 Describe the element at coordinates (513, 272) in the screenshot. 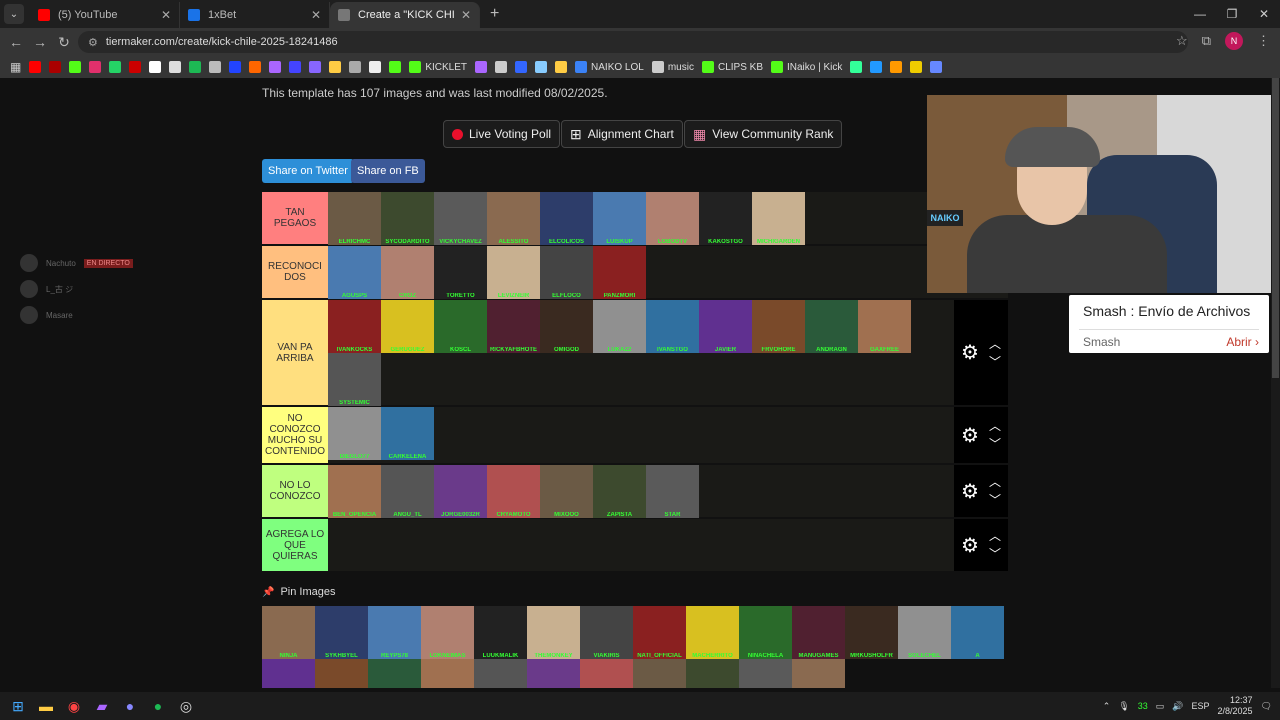

I see `tier-item-image: LEVIZNEIR` at that location.